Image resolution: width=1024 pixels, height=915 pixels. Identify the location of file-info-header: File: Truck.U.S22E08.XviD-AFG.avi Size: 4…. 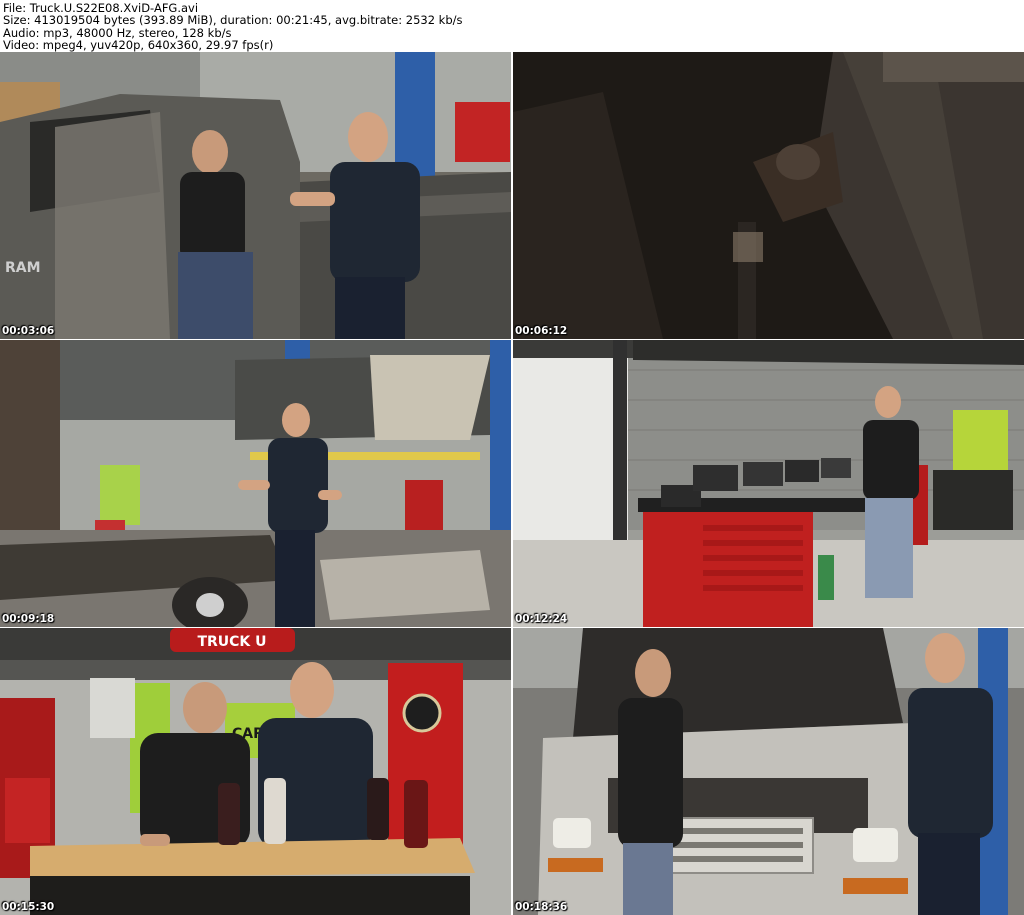
(512, 27).